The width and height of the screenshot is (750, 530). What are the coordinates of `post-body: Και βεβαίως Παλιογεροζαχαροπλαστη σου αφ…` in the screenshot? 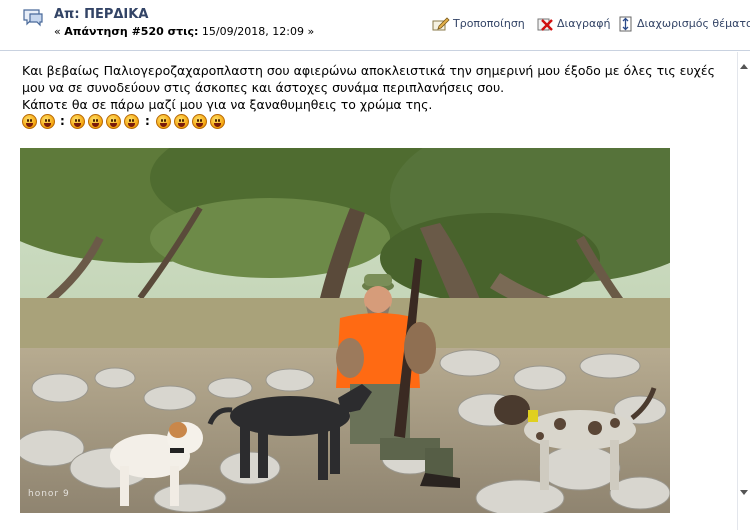 It's located at (372, 87).